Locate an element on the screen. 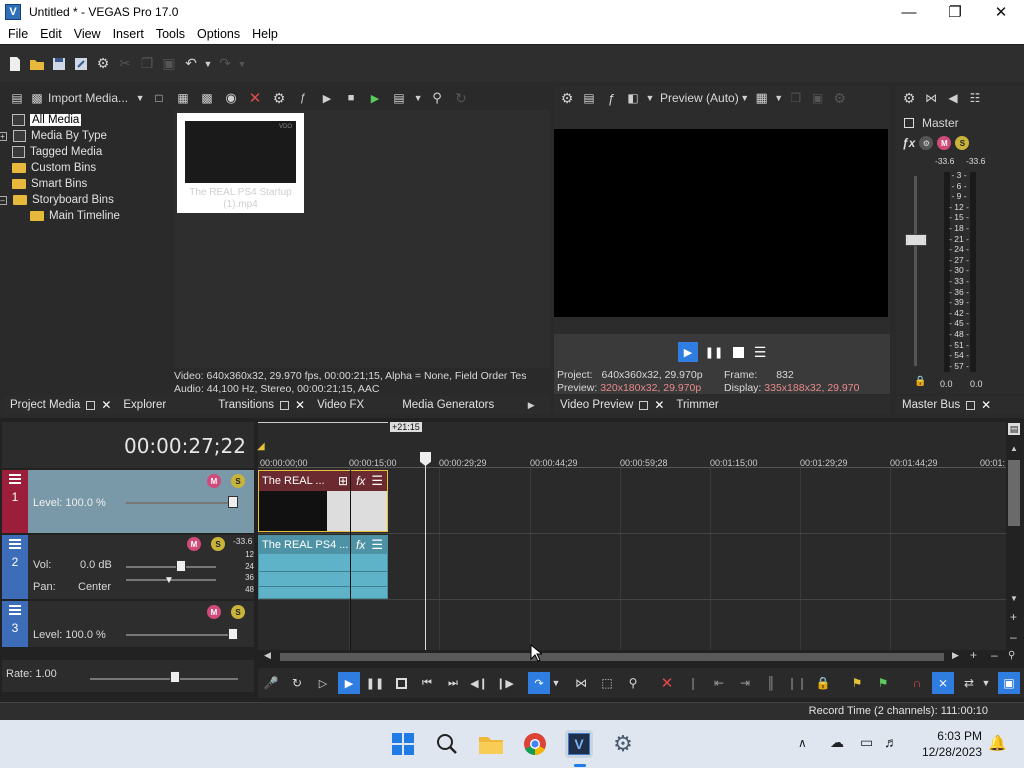  tab-media-generators: Media Generators is located at coordinates (448, 405).